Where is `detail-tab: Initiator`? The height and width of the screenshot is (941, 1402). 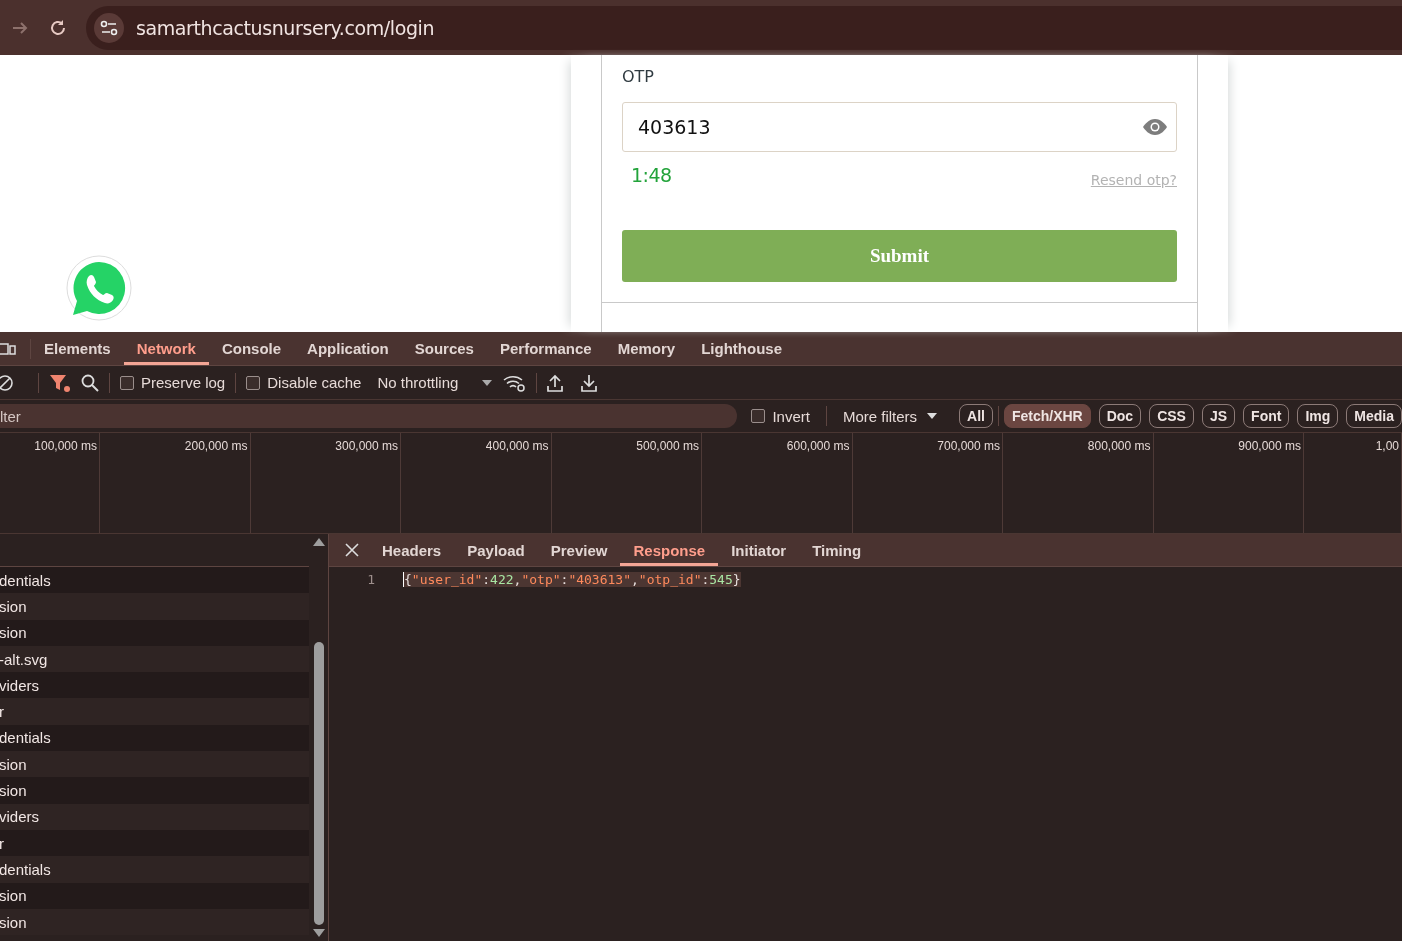 detail-tab: Initiator is located at coordinates (759, 550).